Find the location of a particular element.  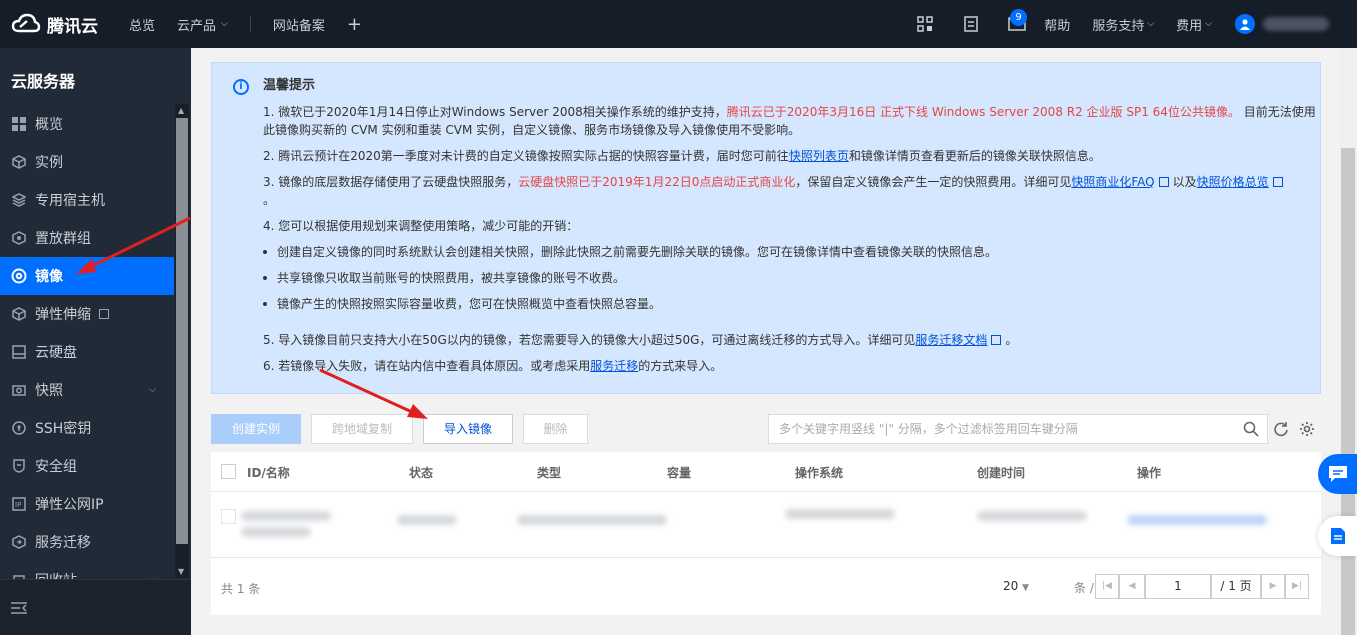

main-scroll-thumb is located at coordinates (1348, 391).